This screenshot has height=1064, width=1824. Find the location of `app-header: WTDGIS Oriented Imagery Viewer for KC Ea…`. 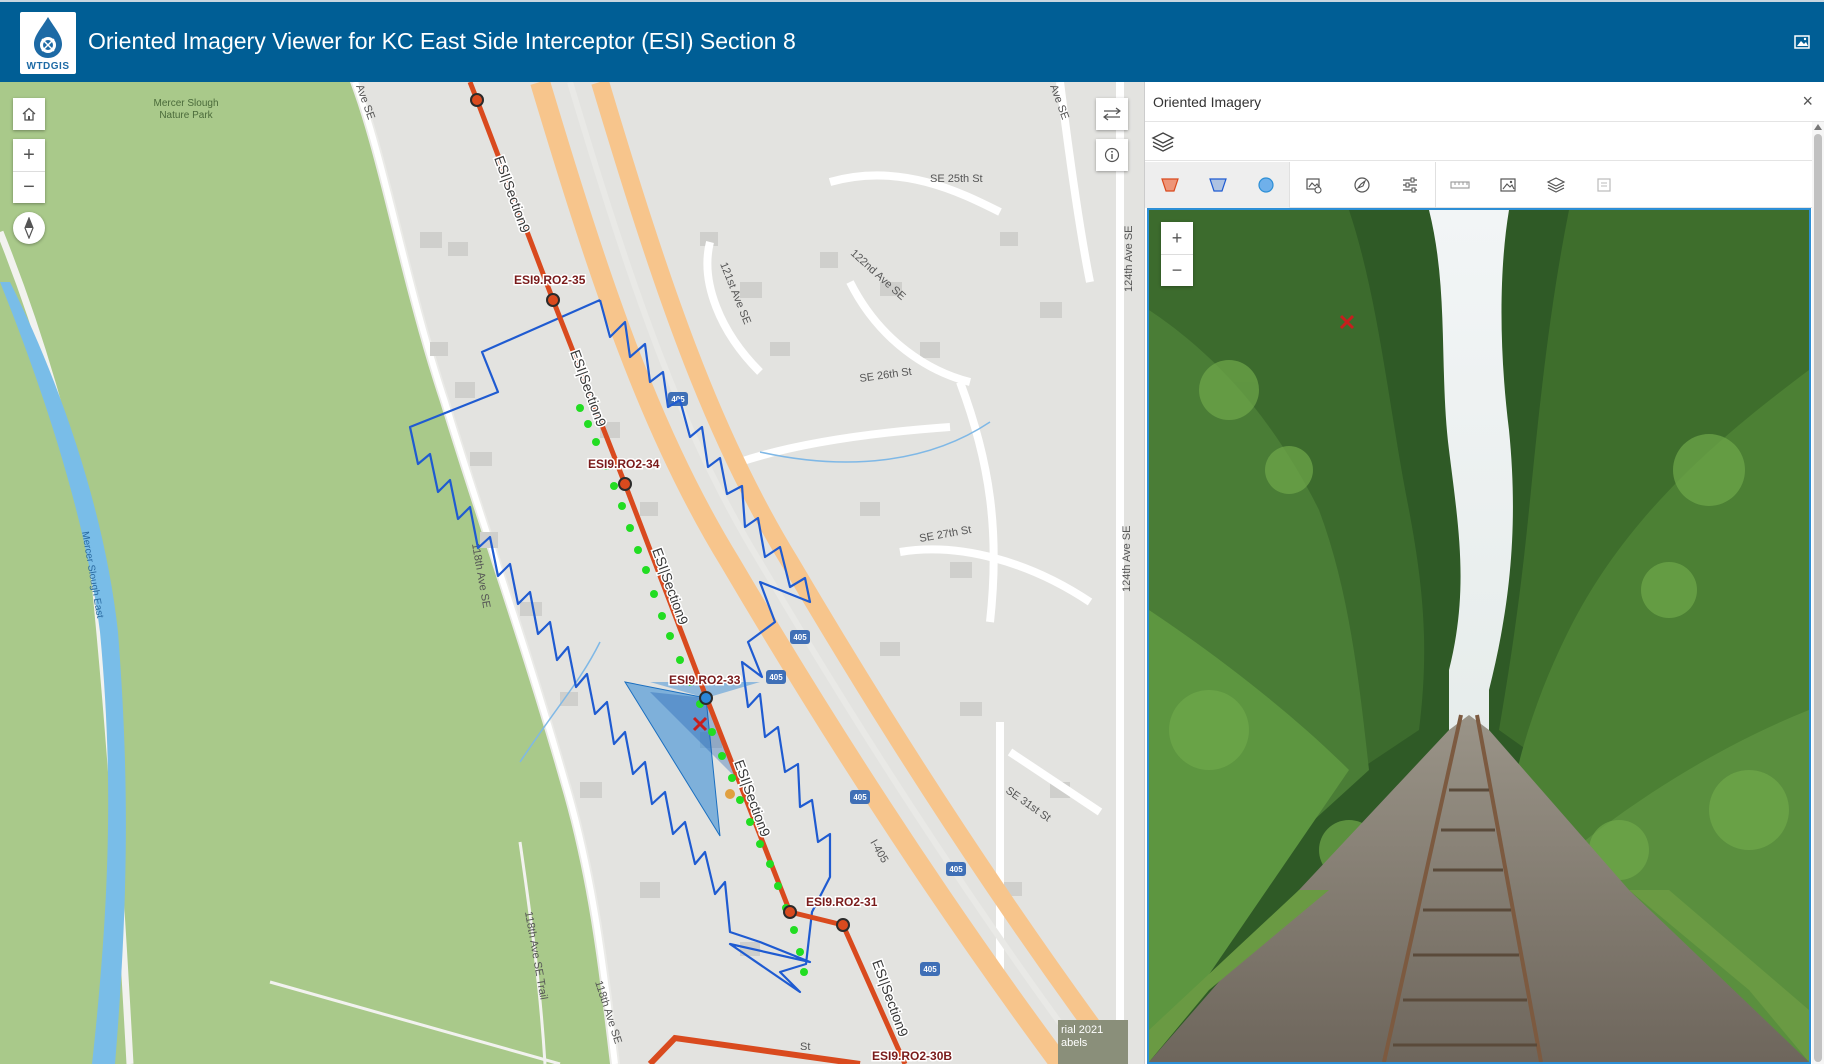

app-header: WTDGIS Oriented Imagery Viewer for KC Ea… is located at coordinates (912, 41).